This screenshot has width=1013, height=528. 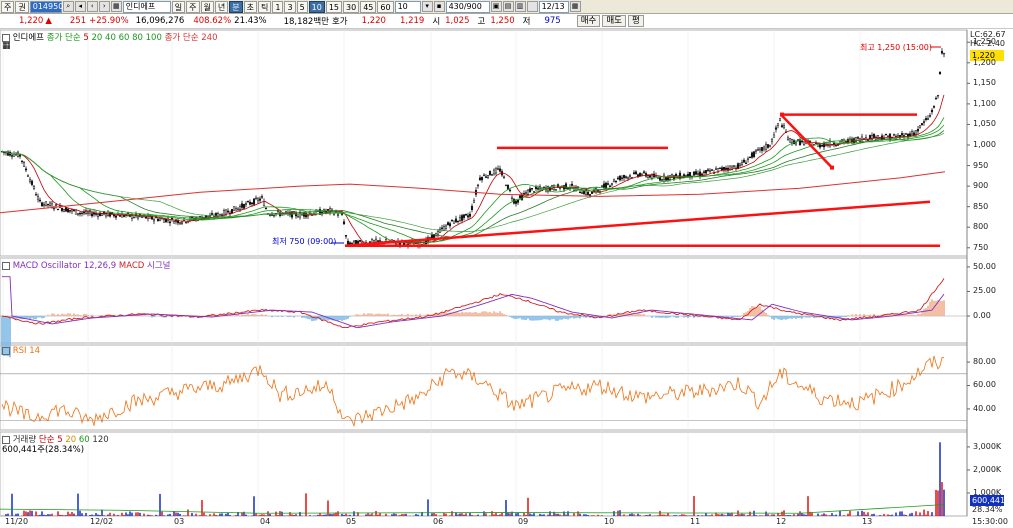 I want to click on legend-ma-80: 80, so click(x=137, y=38).